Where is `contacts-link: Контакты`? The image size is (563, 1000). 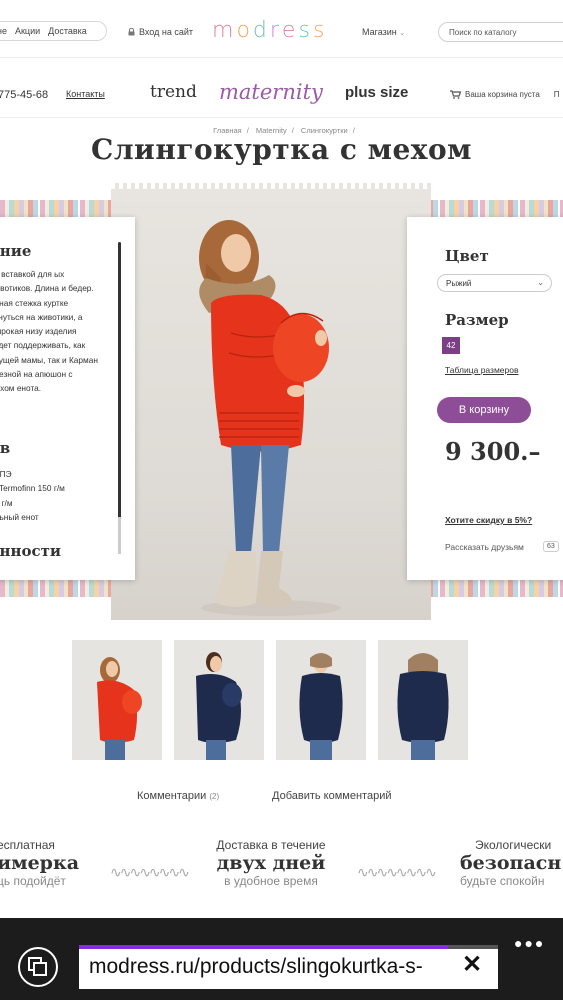 contacts-link: Контакты is located at coordinates (85, 94).